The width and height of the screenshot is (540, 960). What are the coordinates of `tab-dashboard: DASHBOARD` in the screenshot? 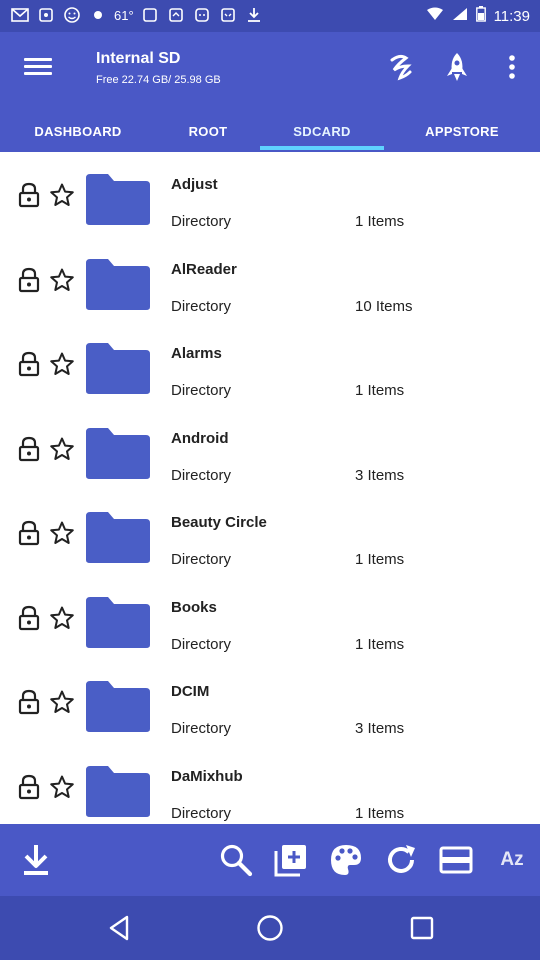 It's located at (78, 131).